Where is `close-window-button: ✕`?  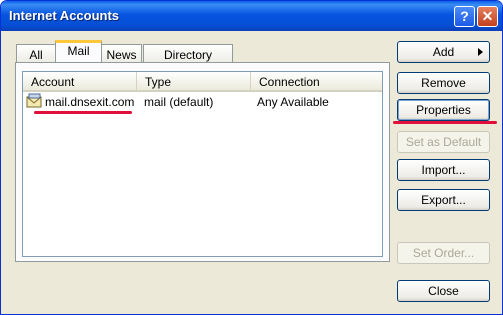
close-window-button: ✕ is located at coordinates (487, 16).